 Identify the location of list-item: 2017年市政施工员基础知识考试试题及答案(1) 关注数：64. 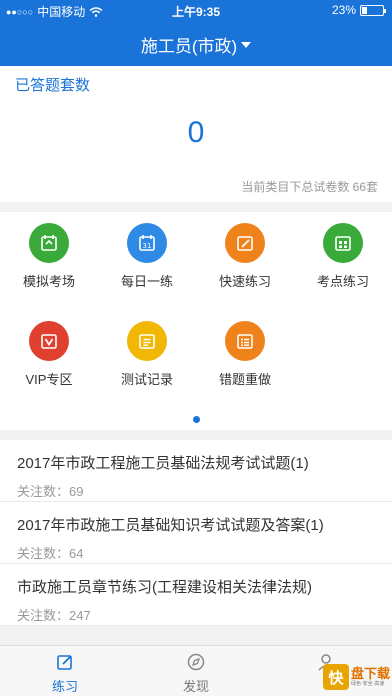
(196, 533).